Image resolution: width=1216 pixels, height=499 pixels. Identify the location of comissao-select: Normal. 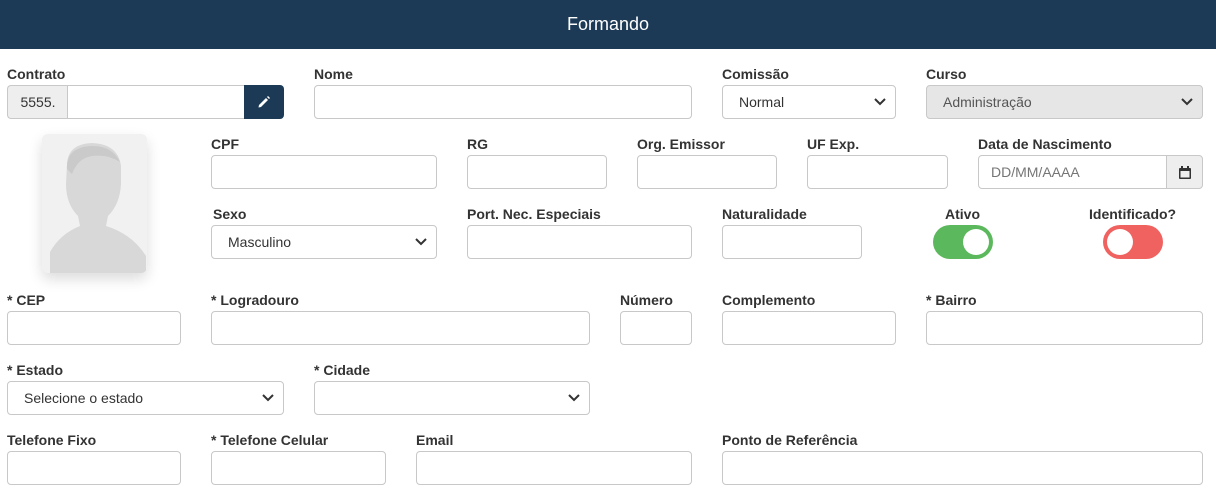
(809, 102).